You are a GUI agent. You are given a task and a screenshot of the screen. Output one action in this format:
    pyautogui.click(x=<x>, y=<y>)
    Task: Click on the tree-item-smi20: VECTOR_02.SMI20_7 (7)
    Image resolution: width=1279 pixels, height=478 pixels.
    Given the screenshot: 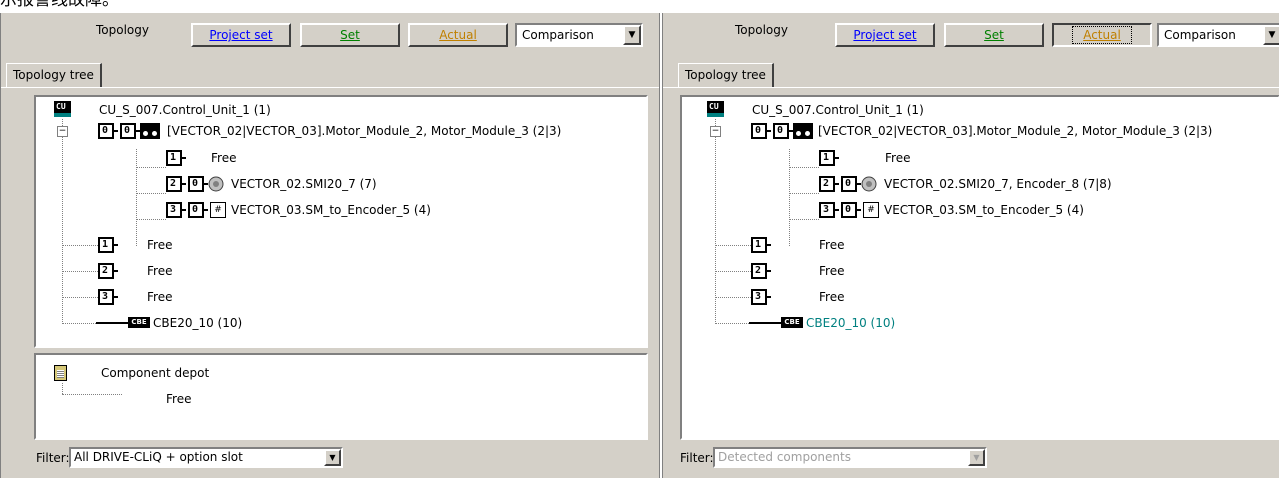 What is the action you would take?
    pyautogui.click(x=304, y=184)
    